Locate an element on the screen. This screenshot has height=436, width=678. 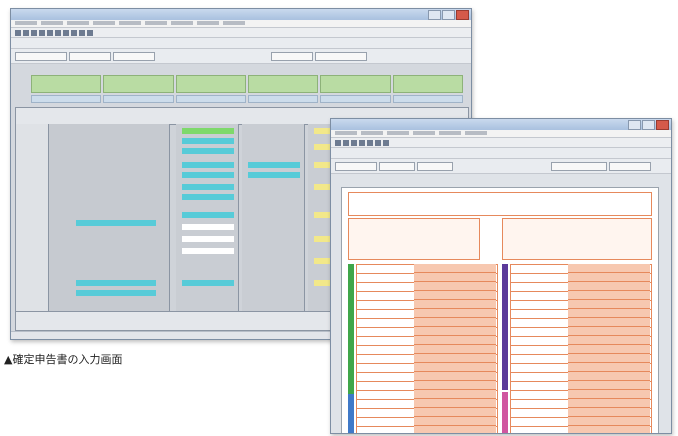
label-area is located at coordinates (109, 227).